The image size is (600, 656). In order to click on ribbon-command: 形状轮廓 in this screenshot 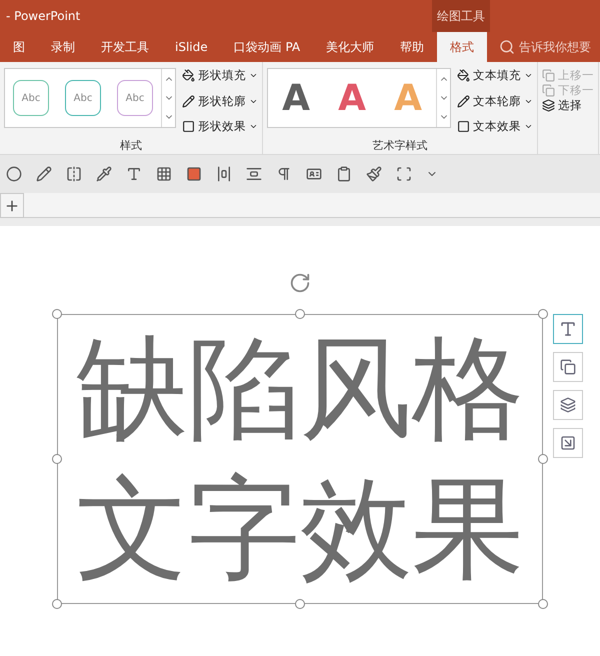, I will do `click(220, 101)`.